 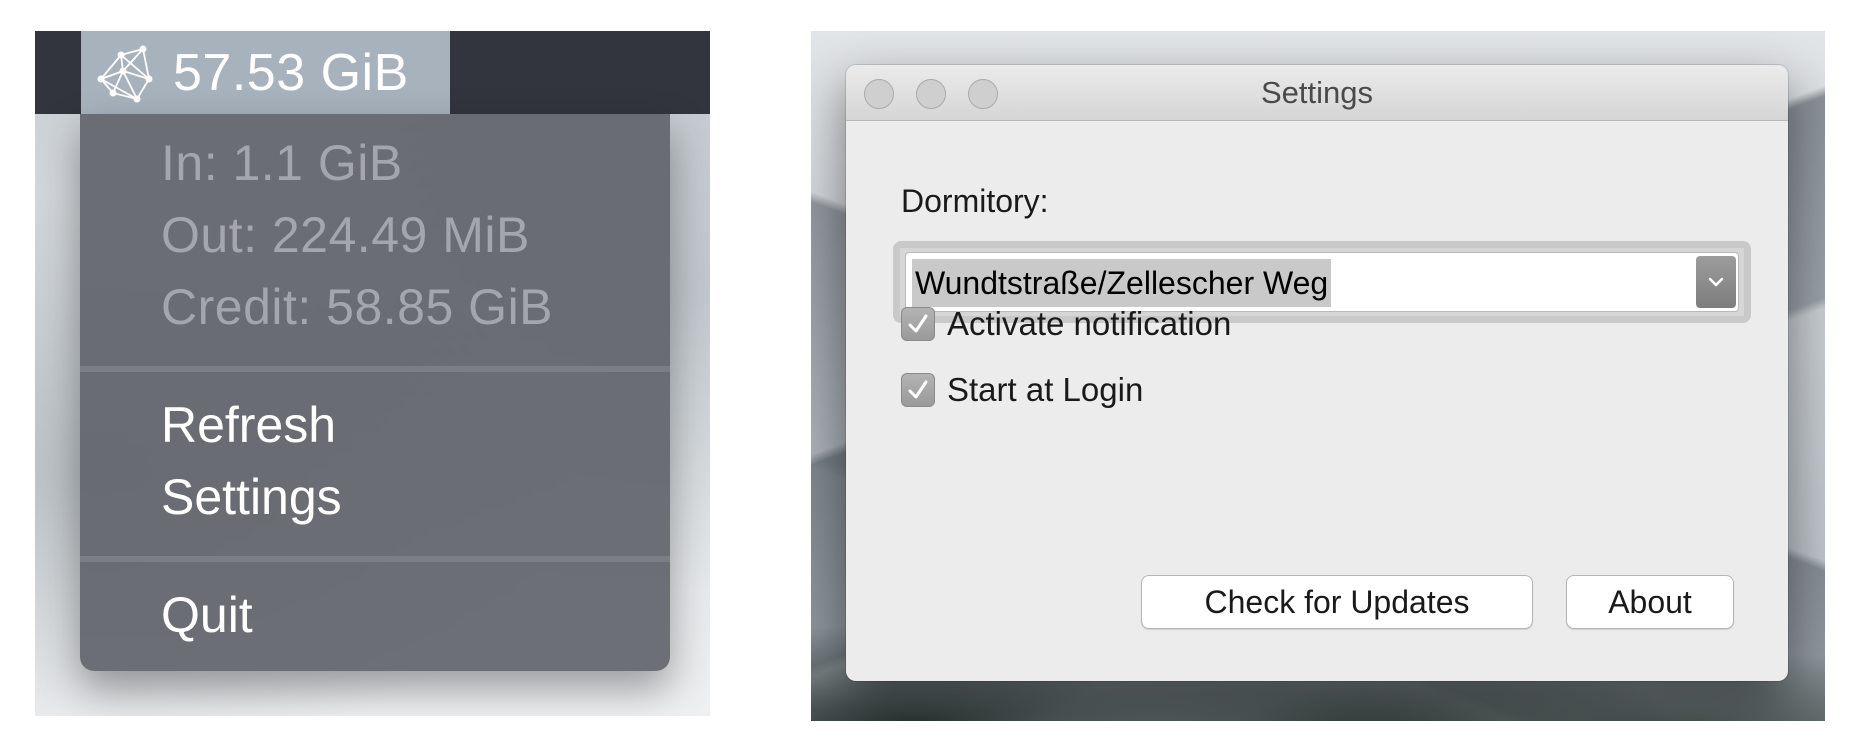 I want to click on menu-item-refresh: Refresh, so click(x=248, y=425).